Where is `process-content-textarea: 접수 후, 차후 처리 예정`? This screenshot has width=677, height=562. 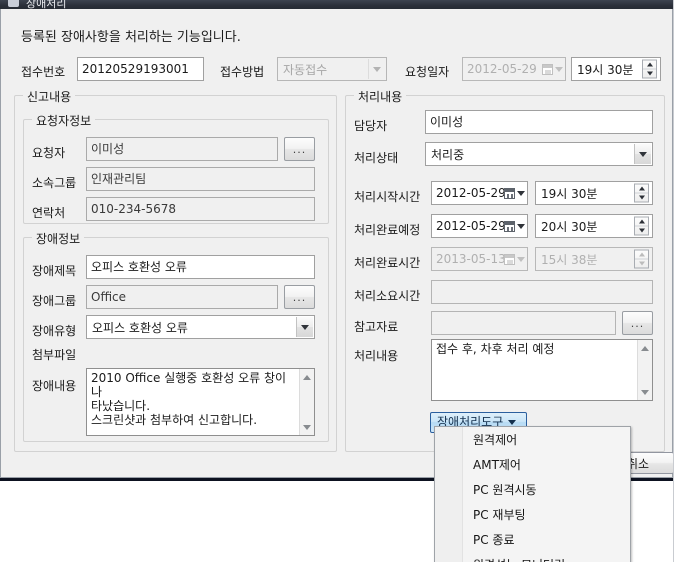 process-content-textarea: 접수 후, 차후 처리 예정 is located at coordinates (542, 370).